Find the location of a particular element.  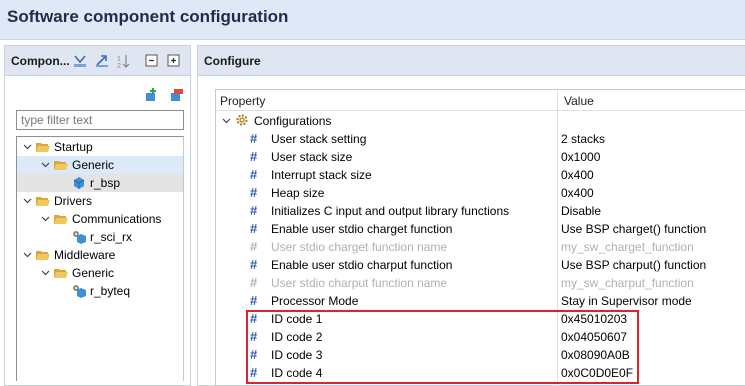

expand-up-icon is located at coordinates (102, 61).